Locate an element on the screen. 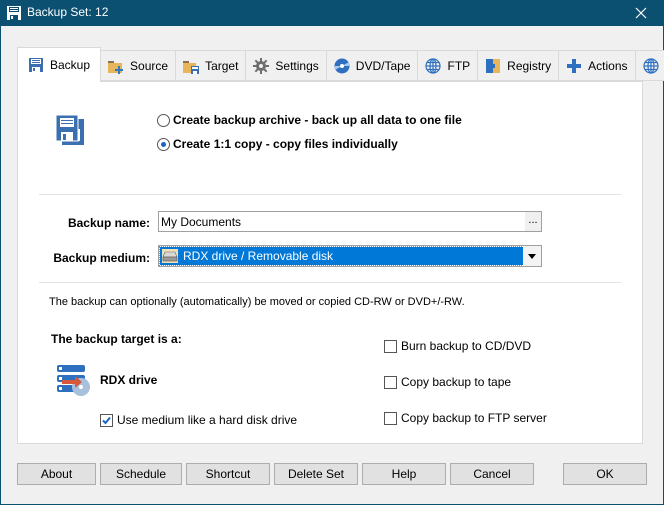 This screenshot has width=664, height=505. disc-icon is located at coordinates (342, 65).